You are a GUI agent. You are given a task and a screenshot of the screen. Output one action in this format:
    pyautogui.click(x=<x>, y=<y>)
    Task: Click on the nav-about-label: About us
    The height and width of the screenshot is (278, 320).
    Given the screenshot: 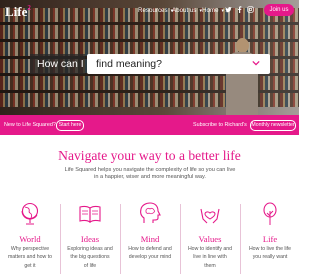 What is the action you would take?
    pyautogui.click(x=184, y=10)
    